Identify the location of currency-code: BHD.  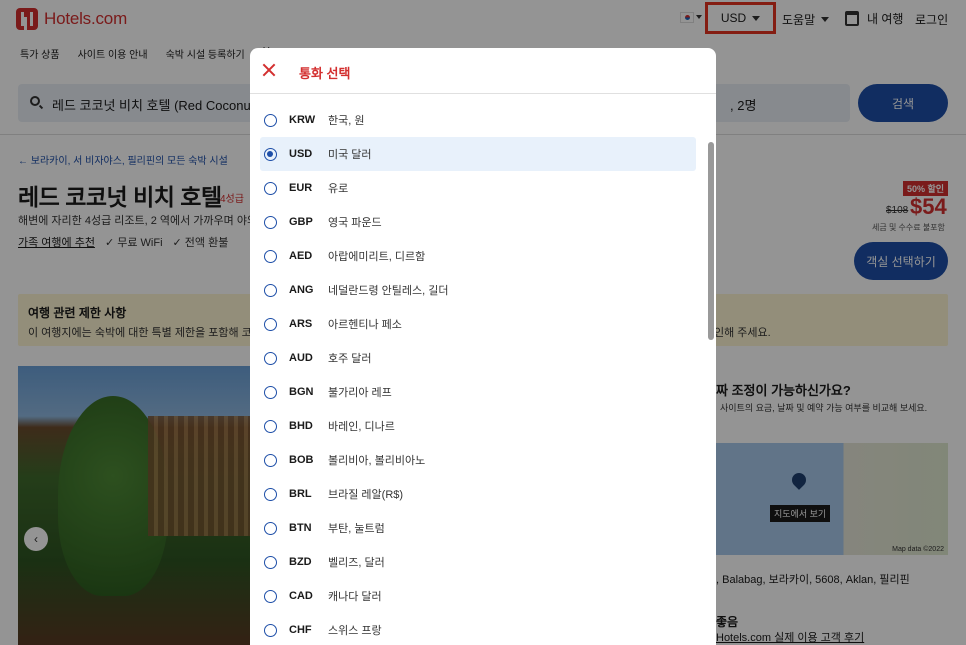
(301, 426).